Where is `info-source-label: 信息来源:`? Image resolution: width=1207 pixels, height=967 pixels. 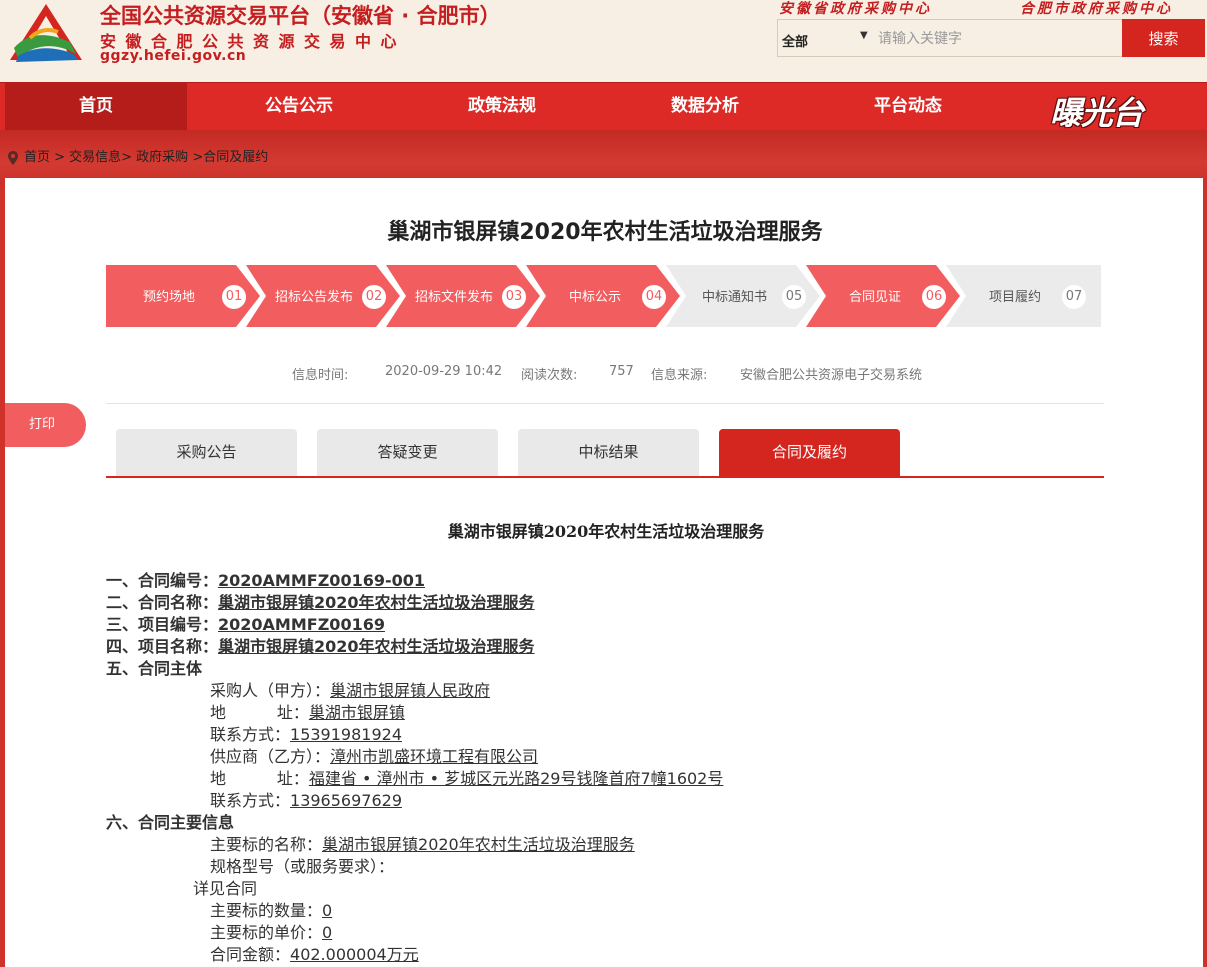
info-source-label: 信息来源: is located at coordinates (679, 375).